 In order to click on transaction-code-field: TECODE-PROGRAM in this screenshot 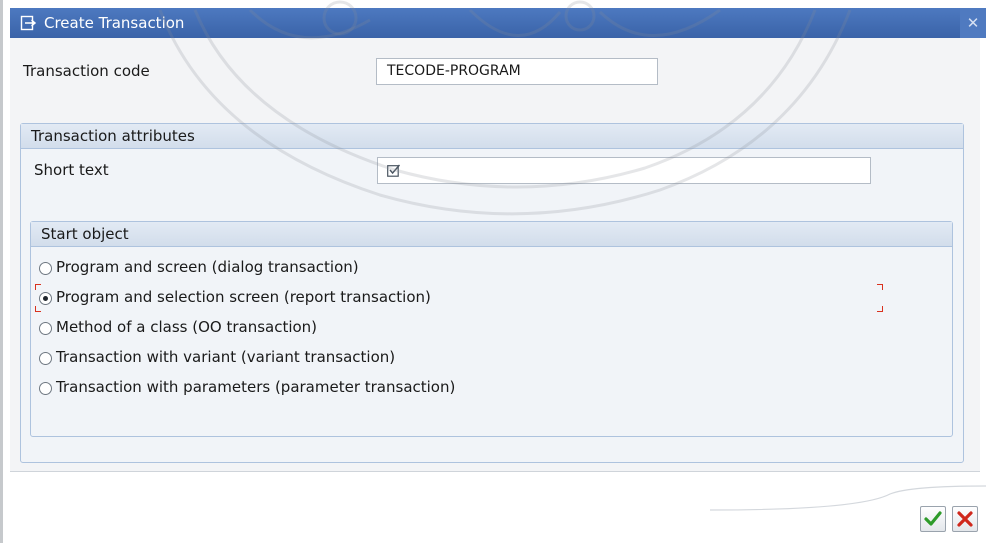, I will do `click(517, 71)`.